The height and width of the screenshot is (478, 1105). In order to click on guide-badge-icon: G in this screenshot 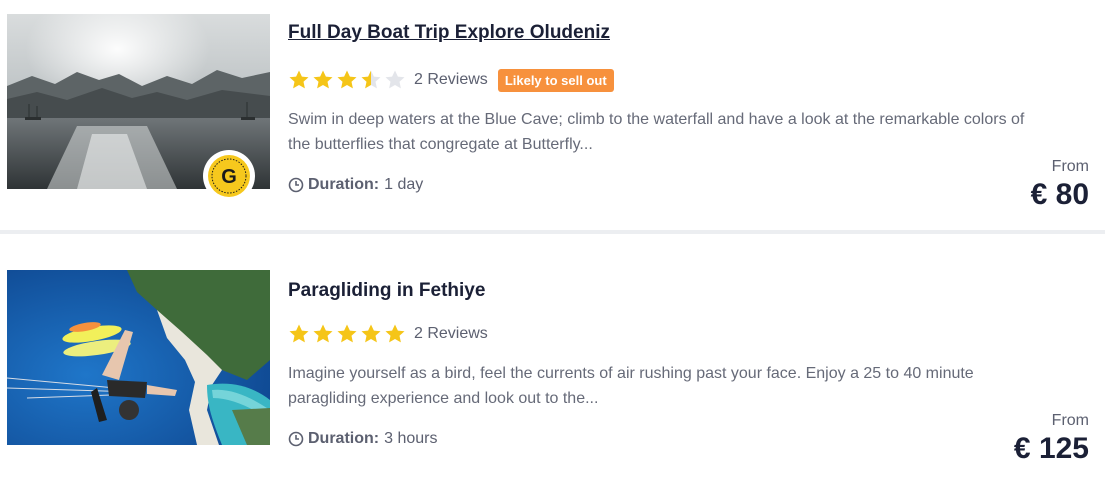, I will do `click(229, 176)`.